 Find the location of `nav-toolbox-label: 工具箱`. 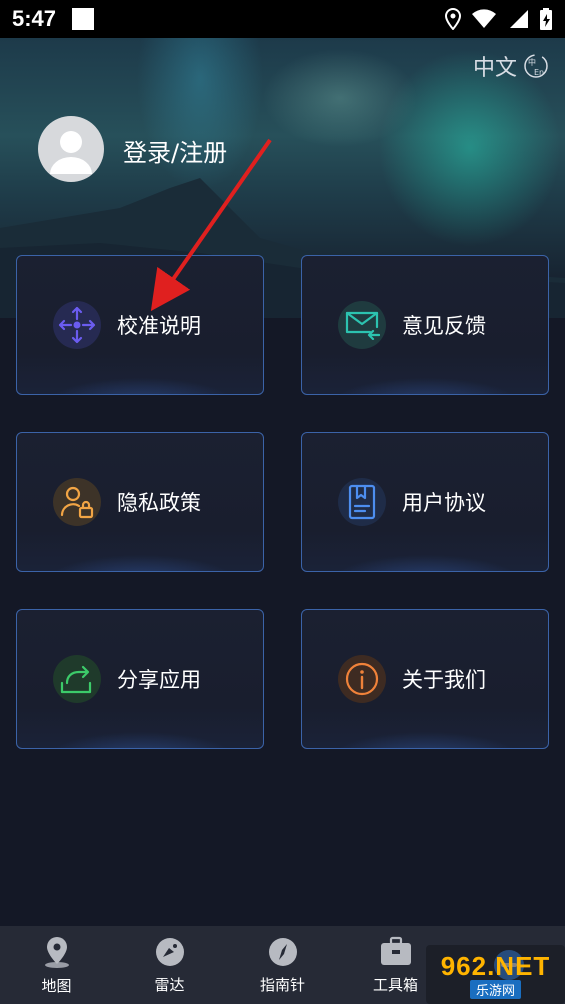

nav-toolbox-label: 工具箱 is located at coordinates (395, 984).